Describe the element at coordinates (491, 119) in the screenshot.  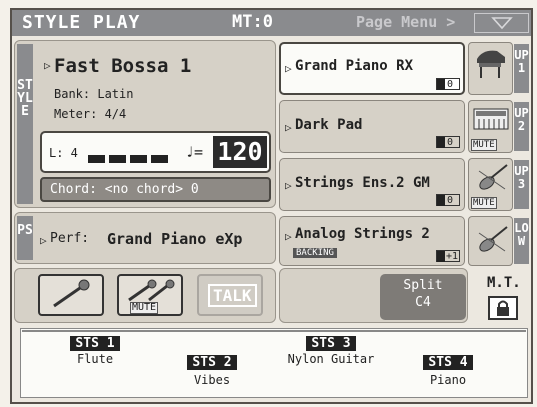
I see `synth-keyboard-icon` at that location.